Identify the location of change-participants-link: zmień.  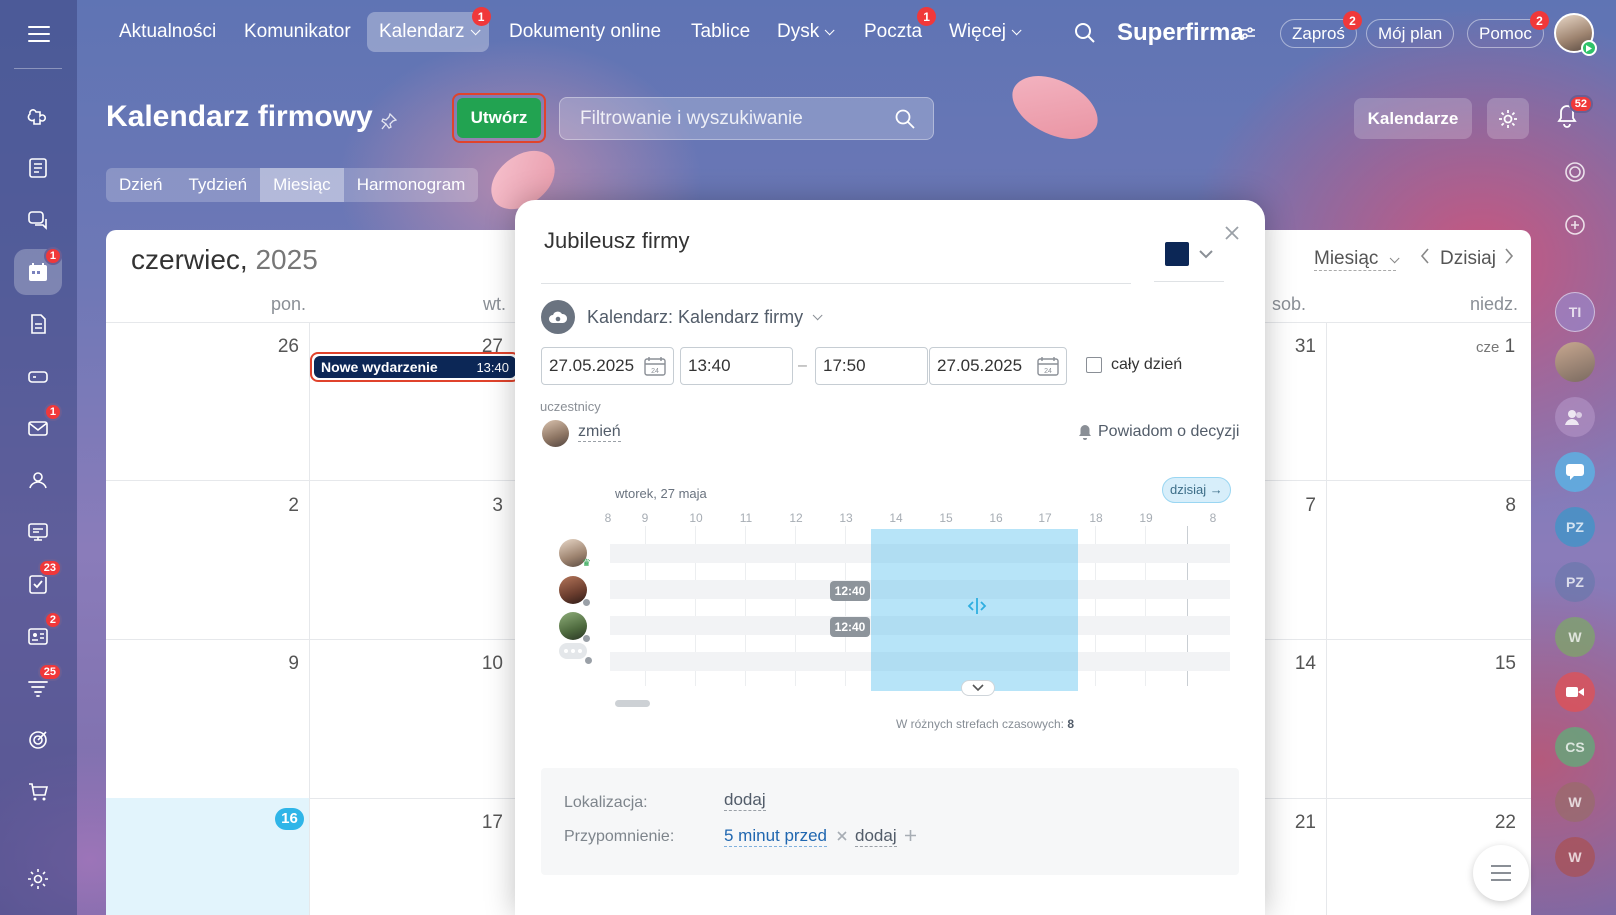
(599, 432).